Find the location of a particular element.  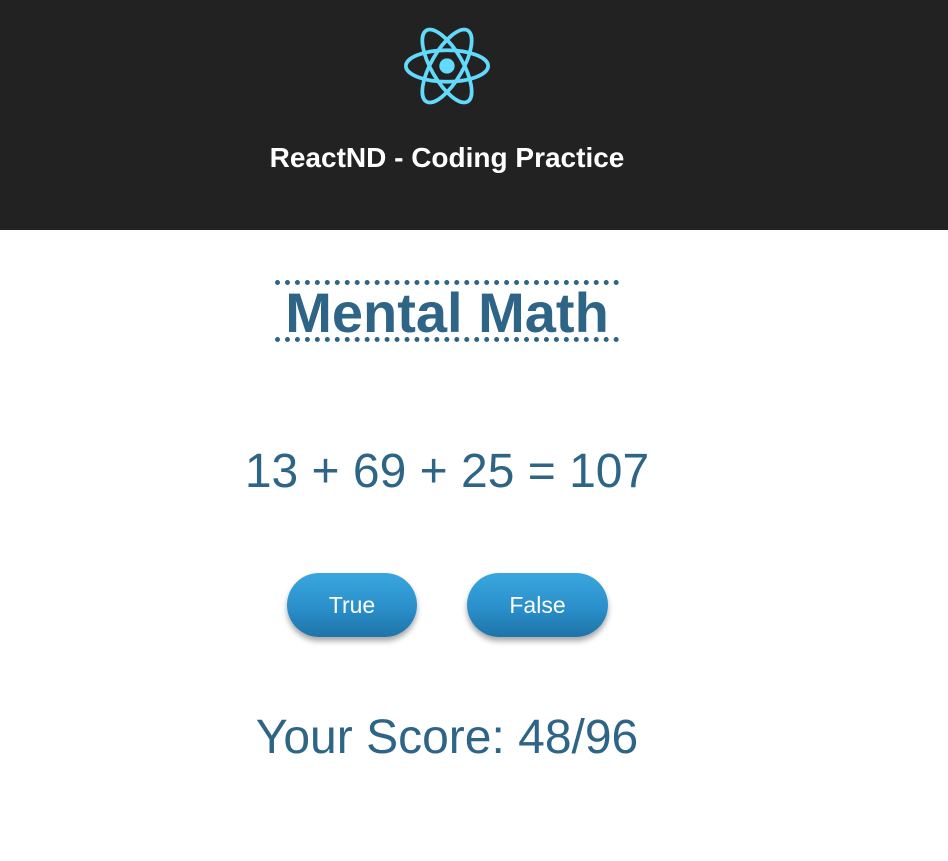

true-button: True is located at coordinates (352, 605).